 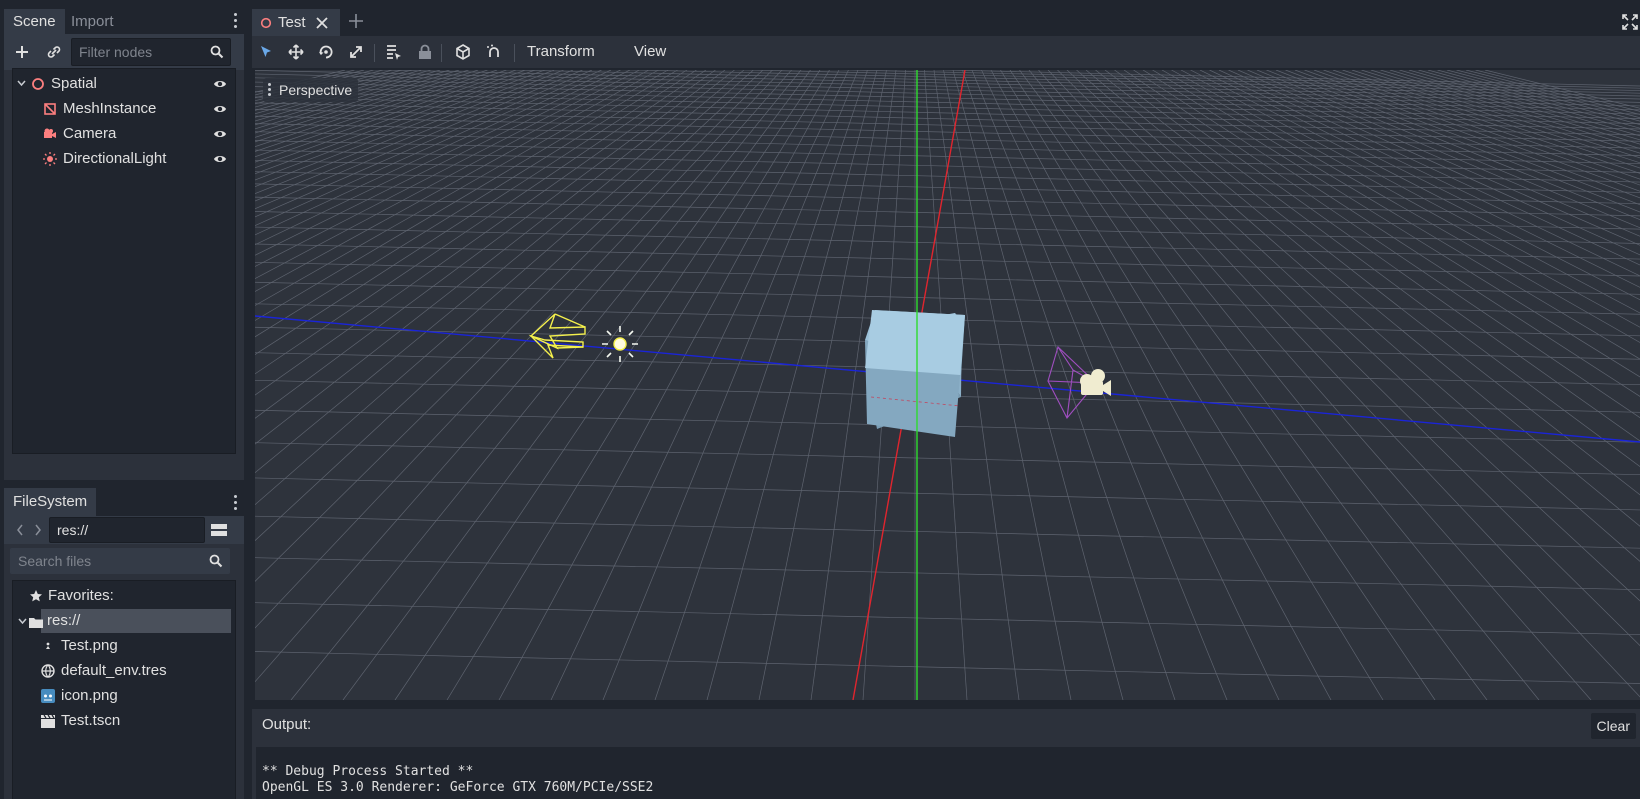 What do you see at coordinates (115, 158) in the screenshot?
I see `tree-node-label: DirectionalLight` at bounding box center [115, 158].